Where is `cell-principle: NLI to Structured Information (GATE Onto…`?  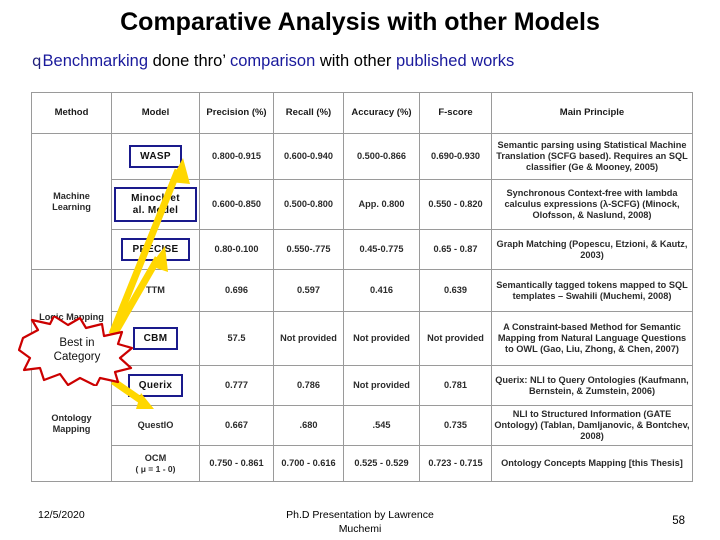 cell-principle: NLI to Structured Information (GATE Onto… is located at coordinates (592, 425).